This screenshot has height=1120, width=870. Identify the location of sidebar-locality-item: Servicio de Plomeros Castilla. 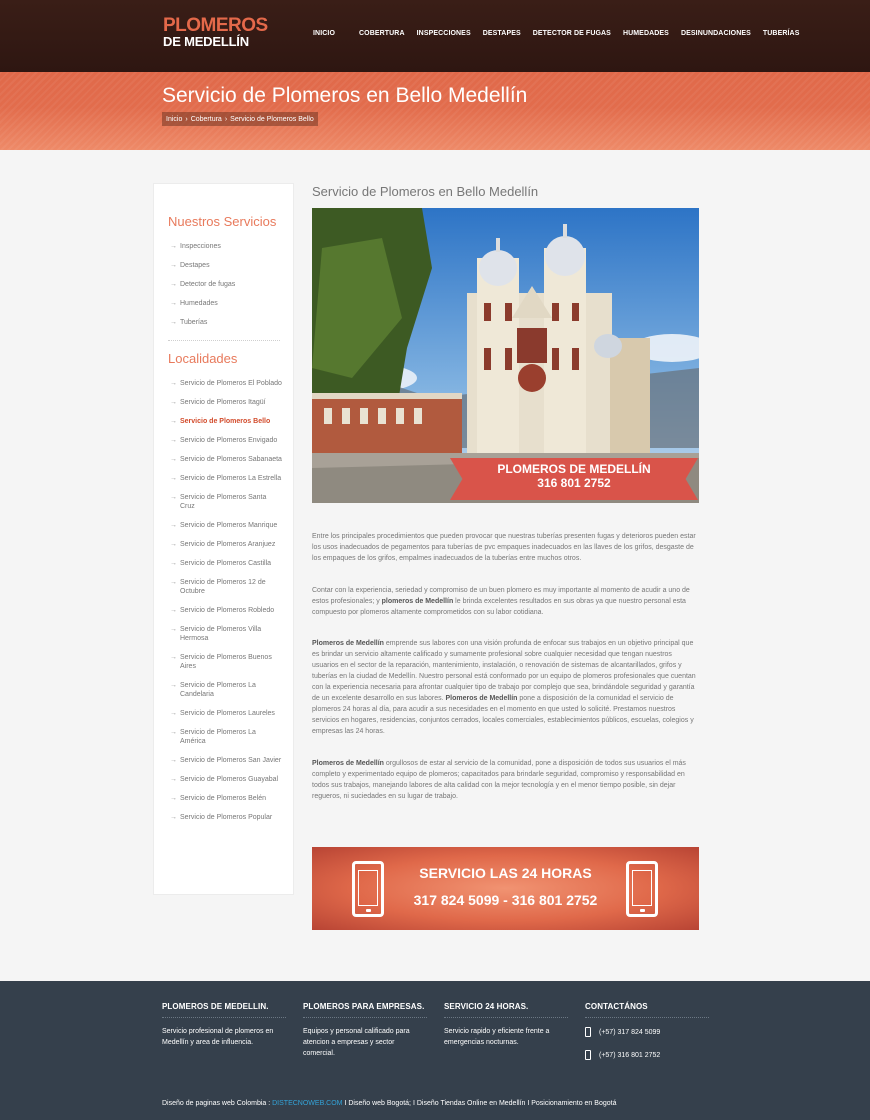
(225, 563).